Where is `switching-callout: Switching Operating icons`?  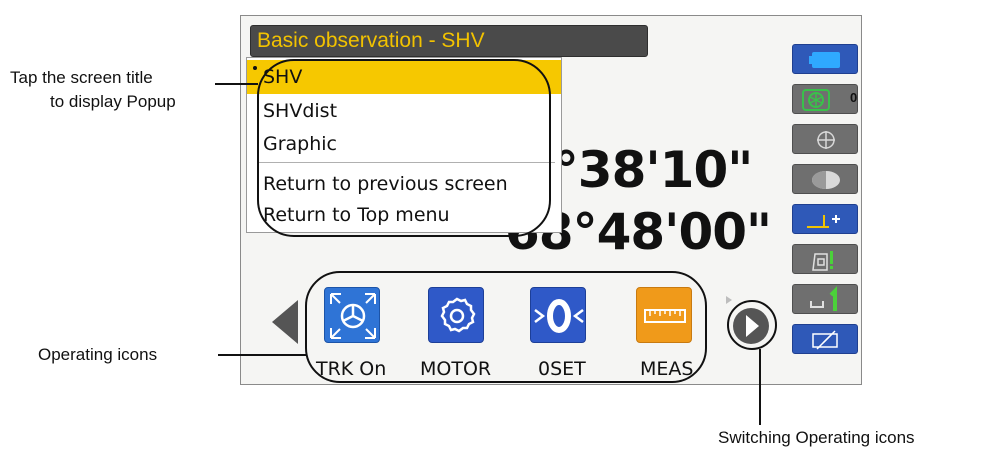
switching-callout: Switching Operating icons is located at coordinates (816, 437).